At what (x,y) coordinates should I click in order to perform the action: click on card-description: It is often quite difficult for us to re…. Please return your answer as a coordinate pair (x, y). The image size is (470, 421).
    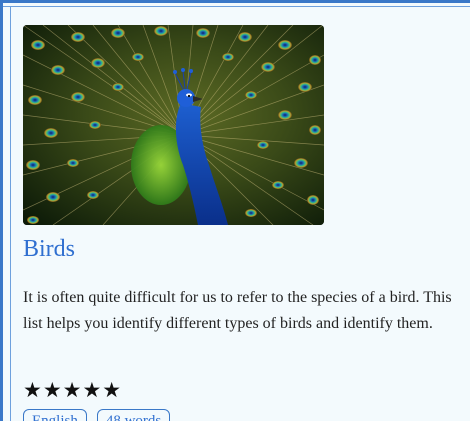
    Looking at the image, I should click on (237, 310).